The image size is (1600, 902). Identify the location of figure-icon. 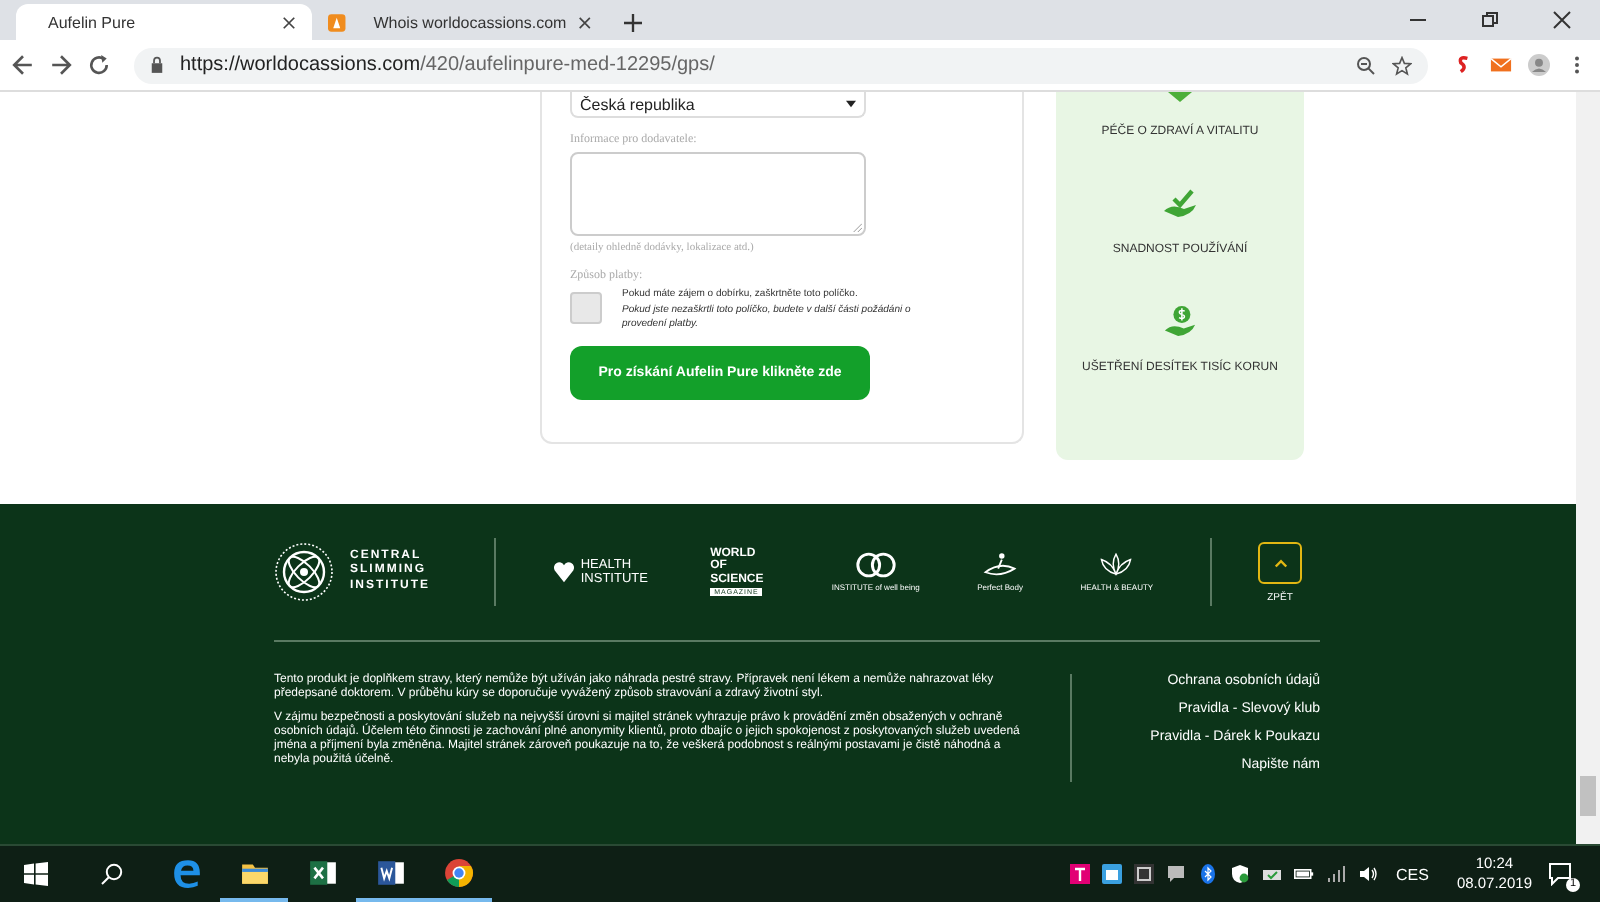
(1000, 565).